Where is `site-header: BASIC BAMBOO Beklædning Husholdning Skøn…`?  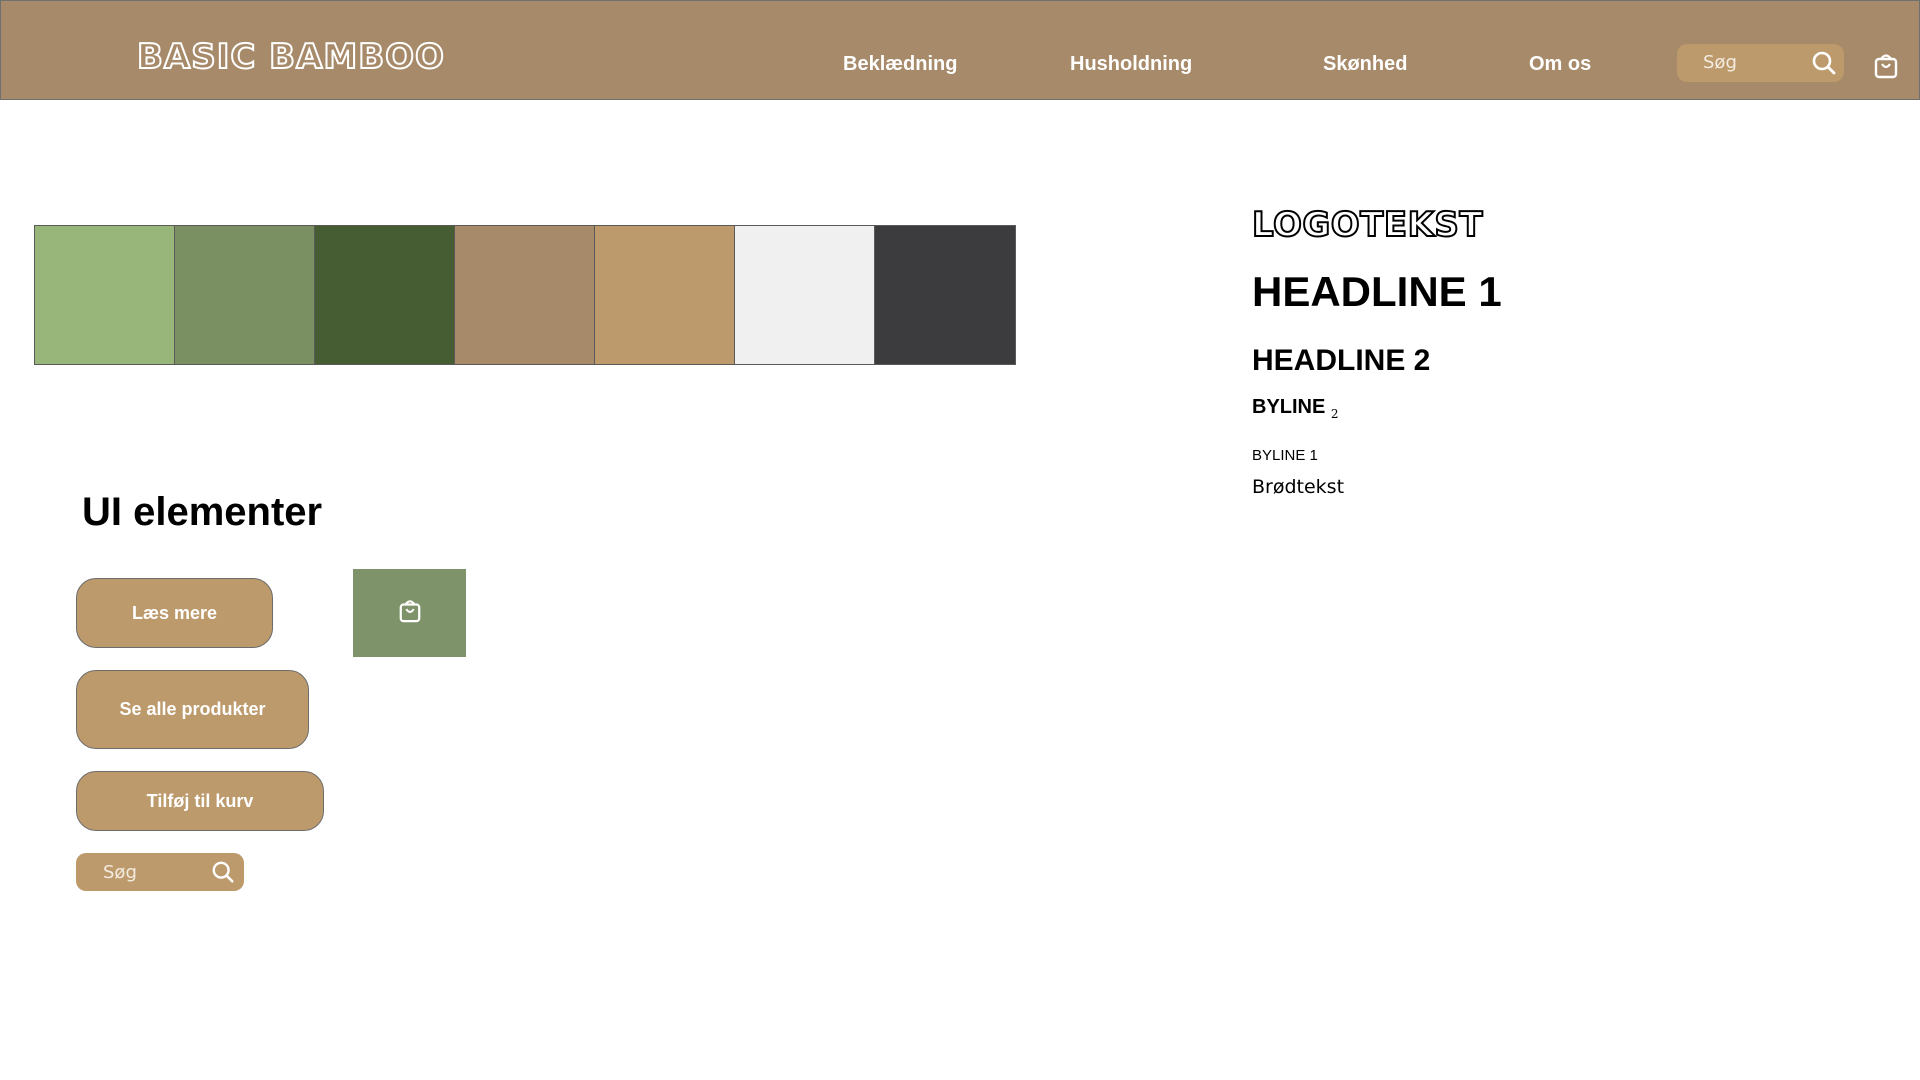 site-header: BASIC BAMBOO Beklædning Husholdning Skøn… is located at coordinates (960, 50).